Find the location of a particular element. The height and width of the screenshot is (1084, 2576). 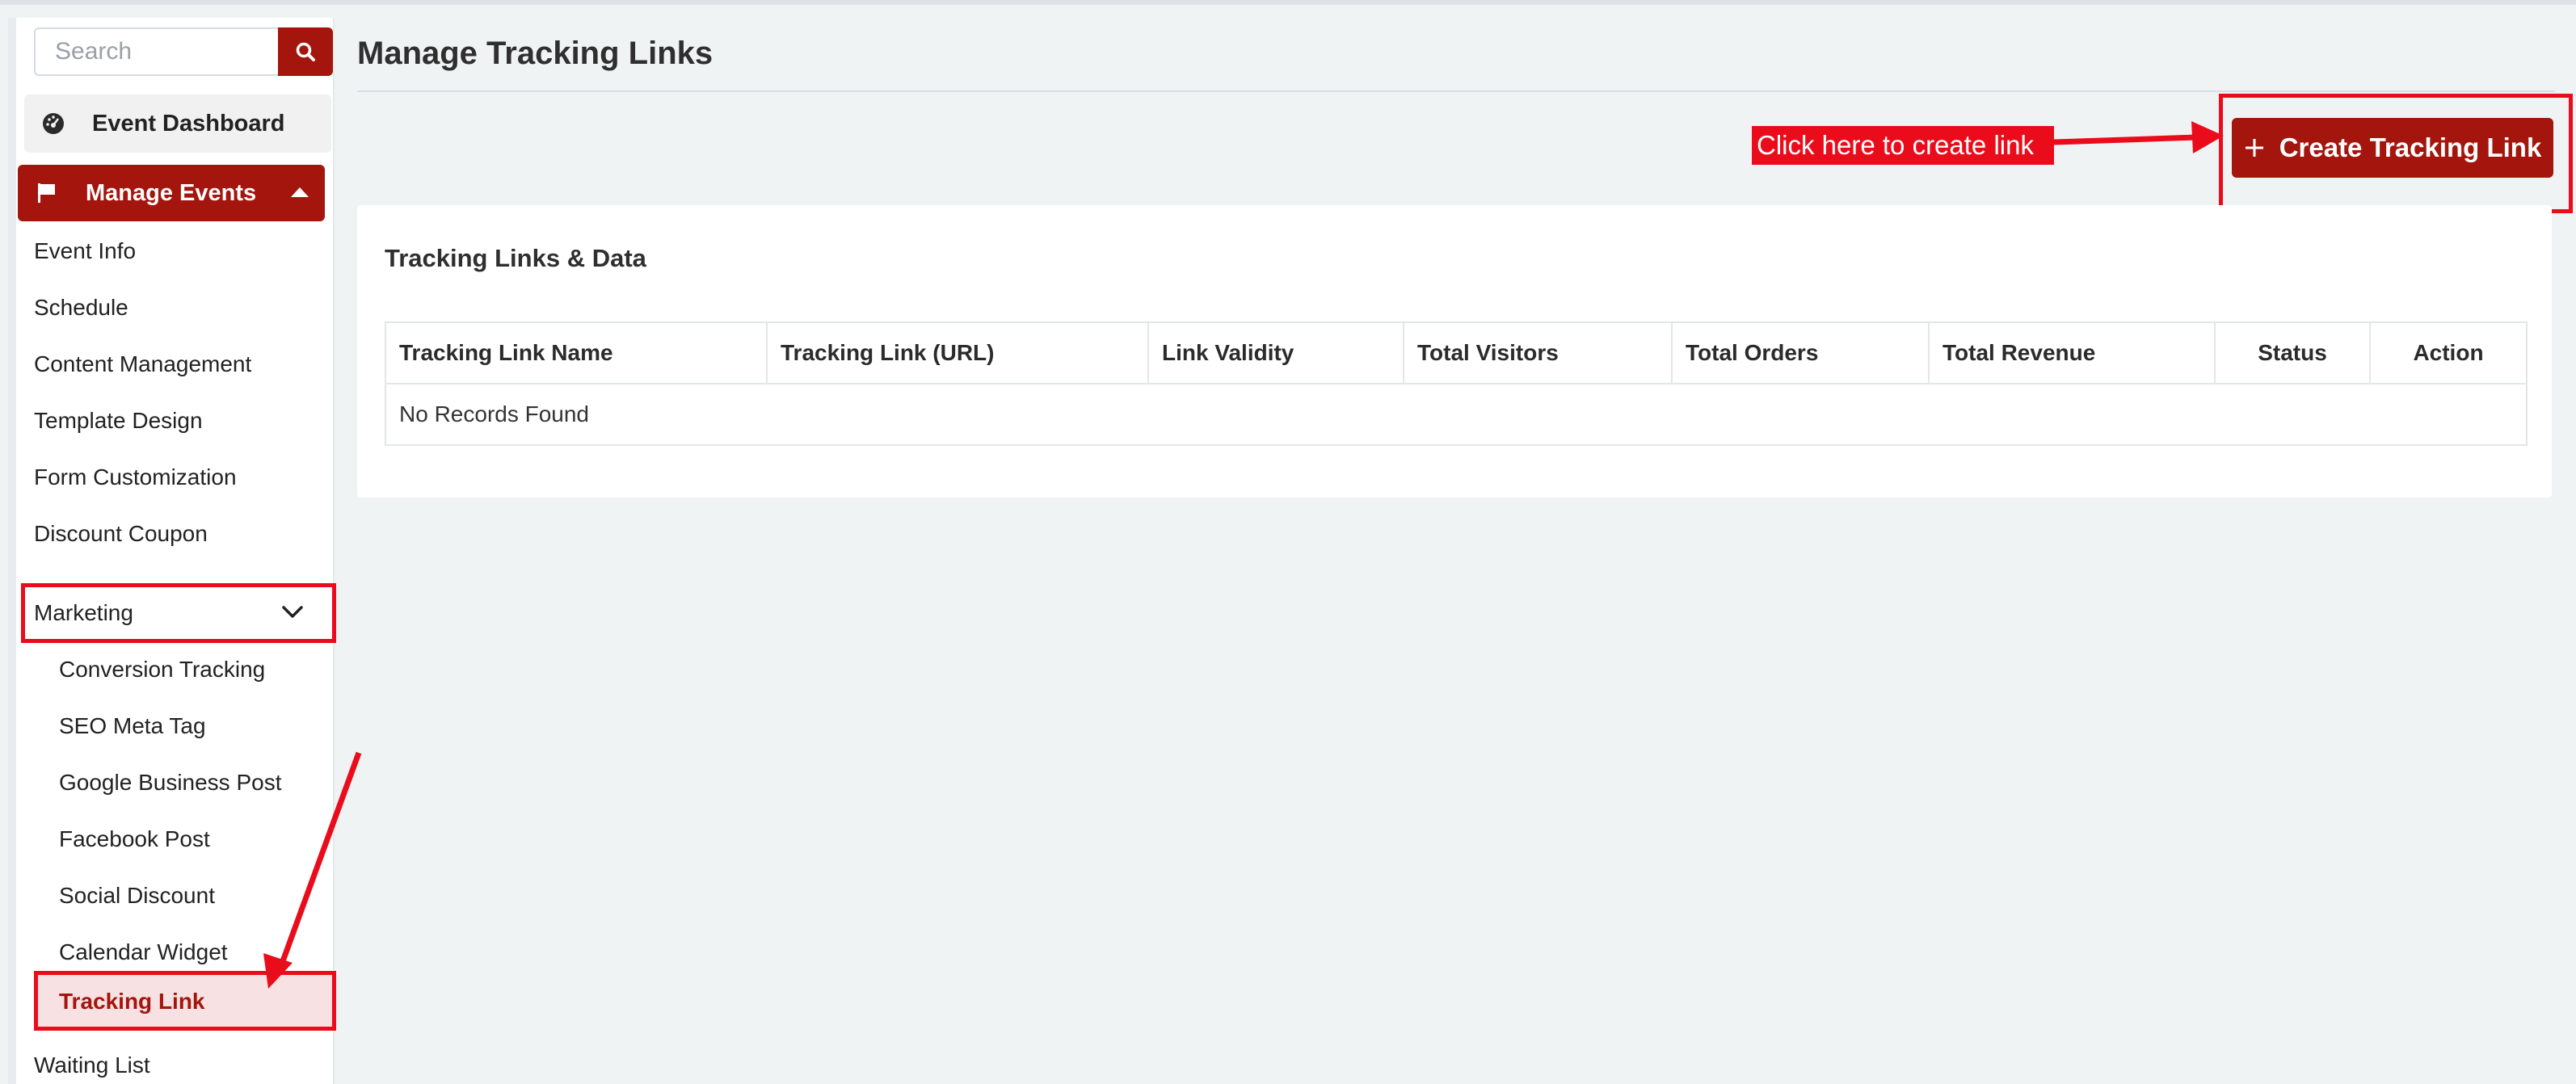

sidebar-item-manage-events: Manage Events is located at coordinates (171, 193).